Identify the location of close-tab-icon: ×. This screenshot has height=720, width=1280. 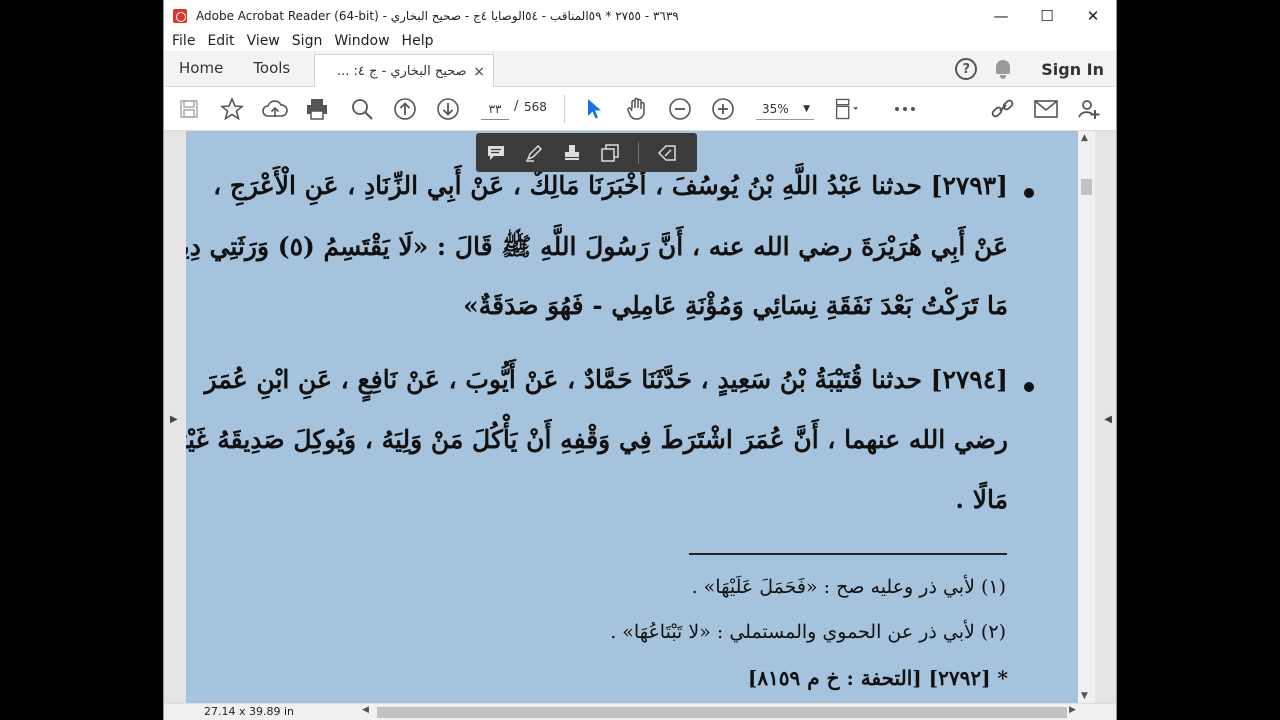
(479, 72).